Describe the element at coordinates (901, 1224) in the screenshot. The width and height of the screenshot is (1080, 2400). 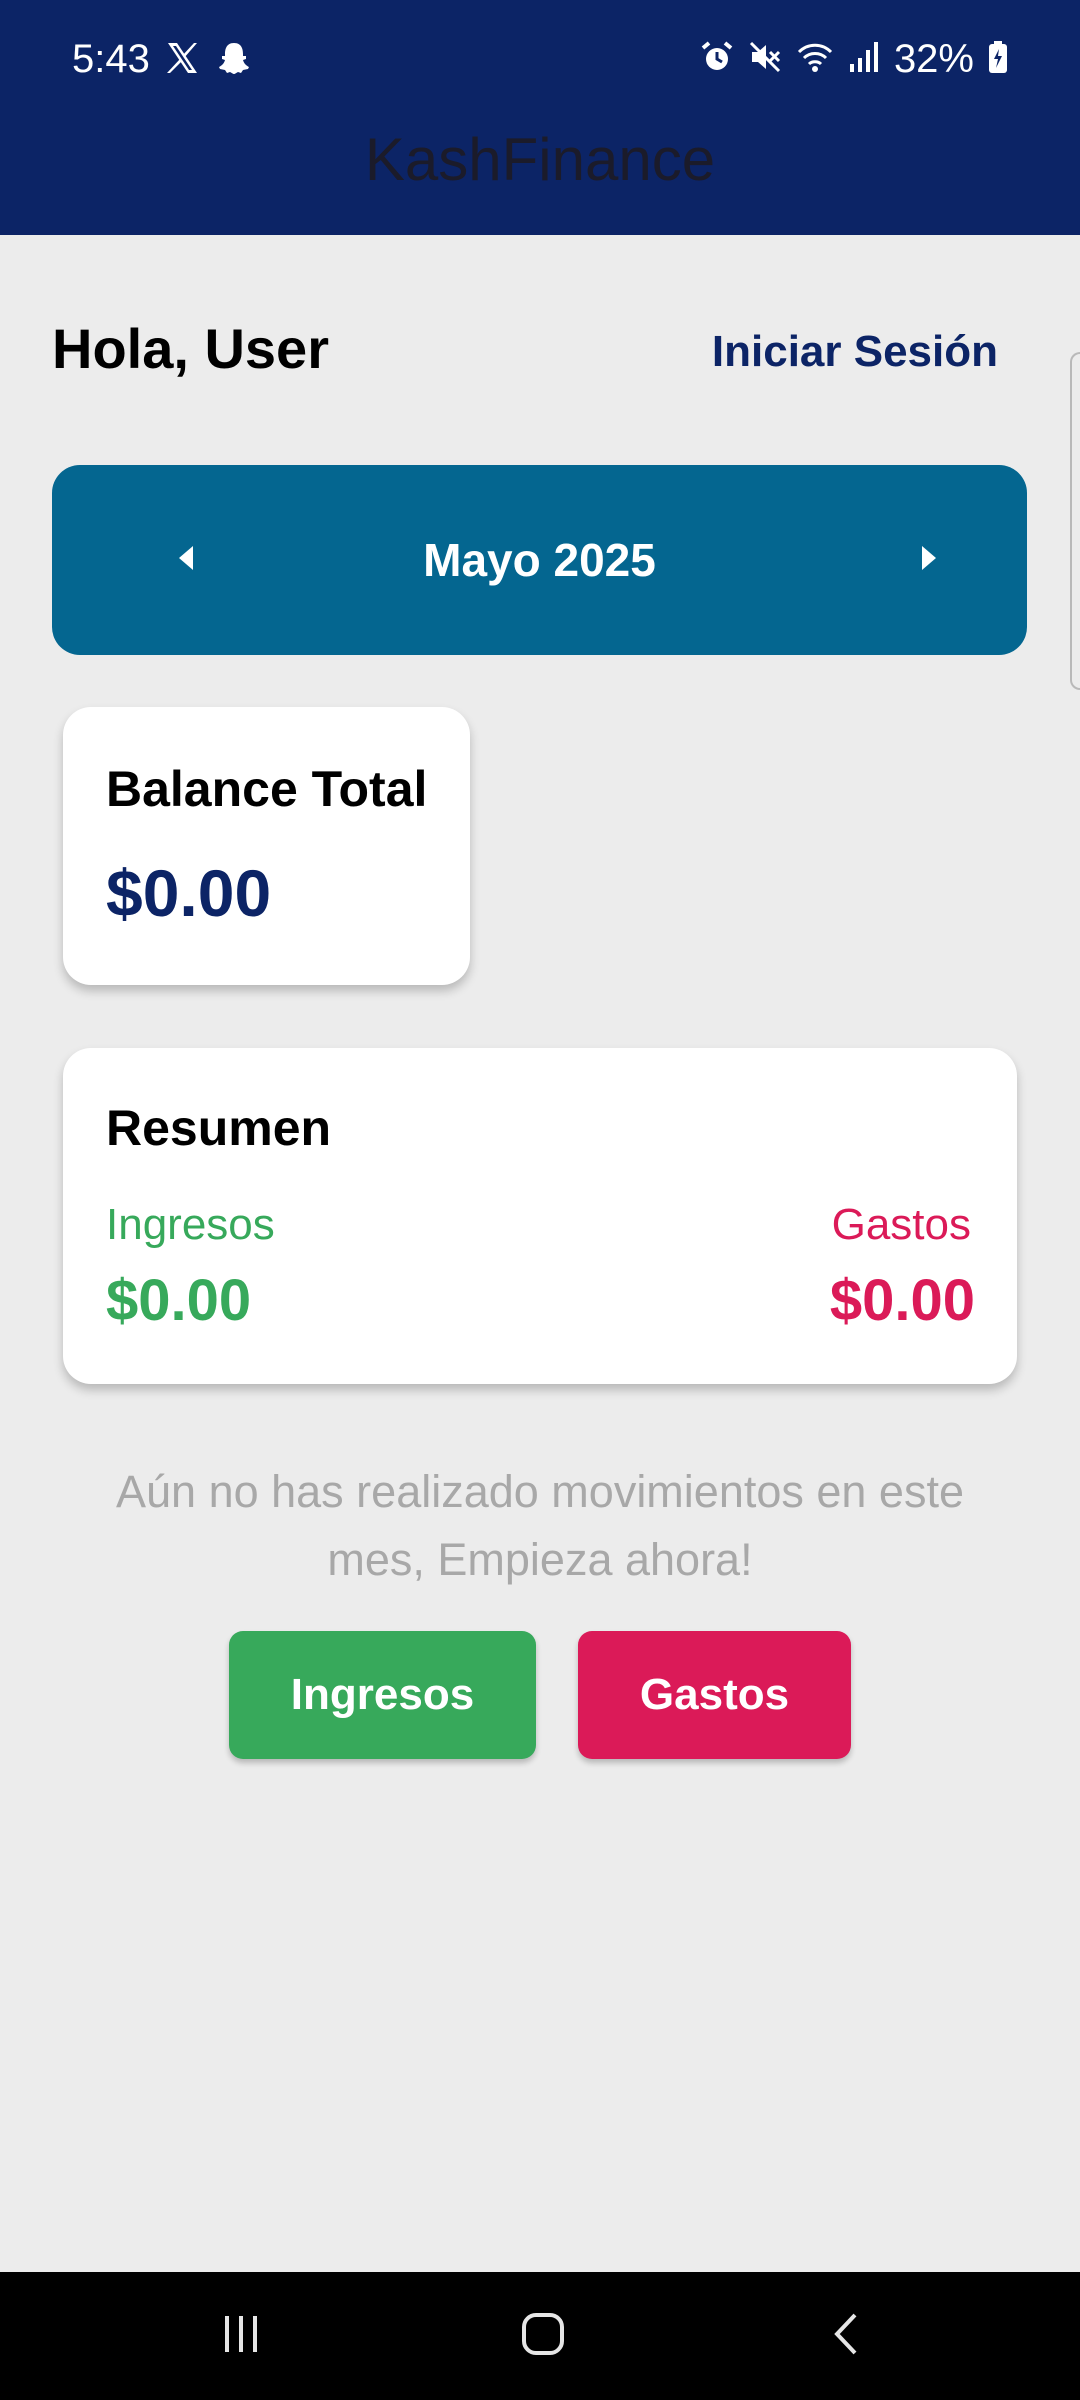
I see `expense-label: Gastos` at that location.